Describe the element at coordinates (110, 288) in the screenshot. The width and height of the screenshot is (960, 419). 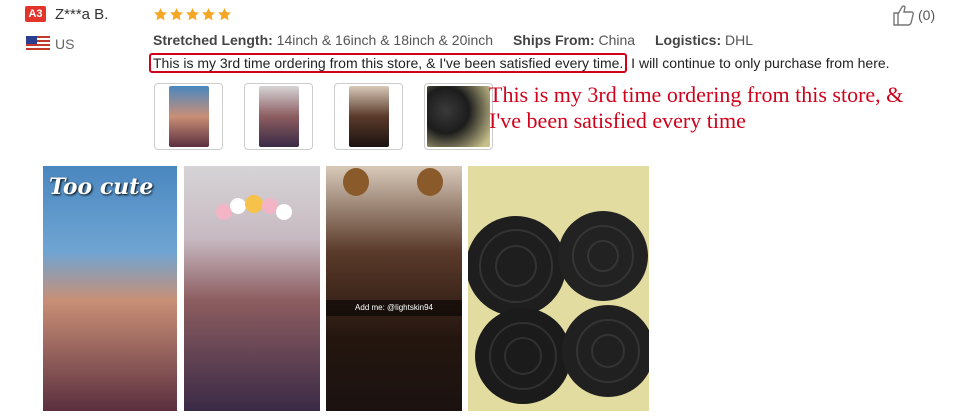
I see `review-photo-1: Too cute` at that location.